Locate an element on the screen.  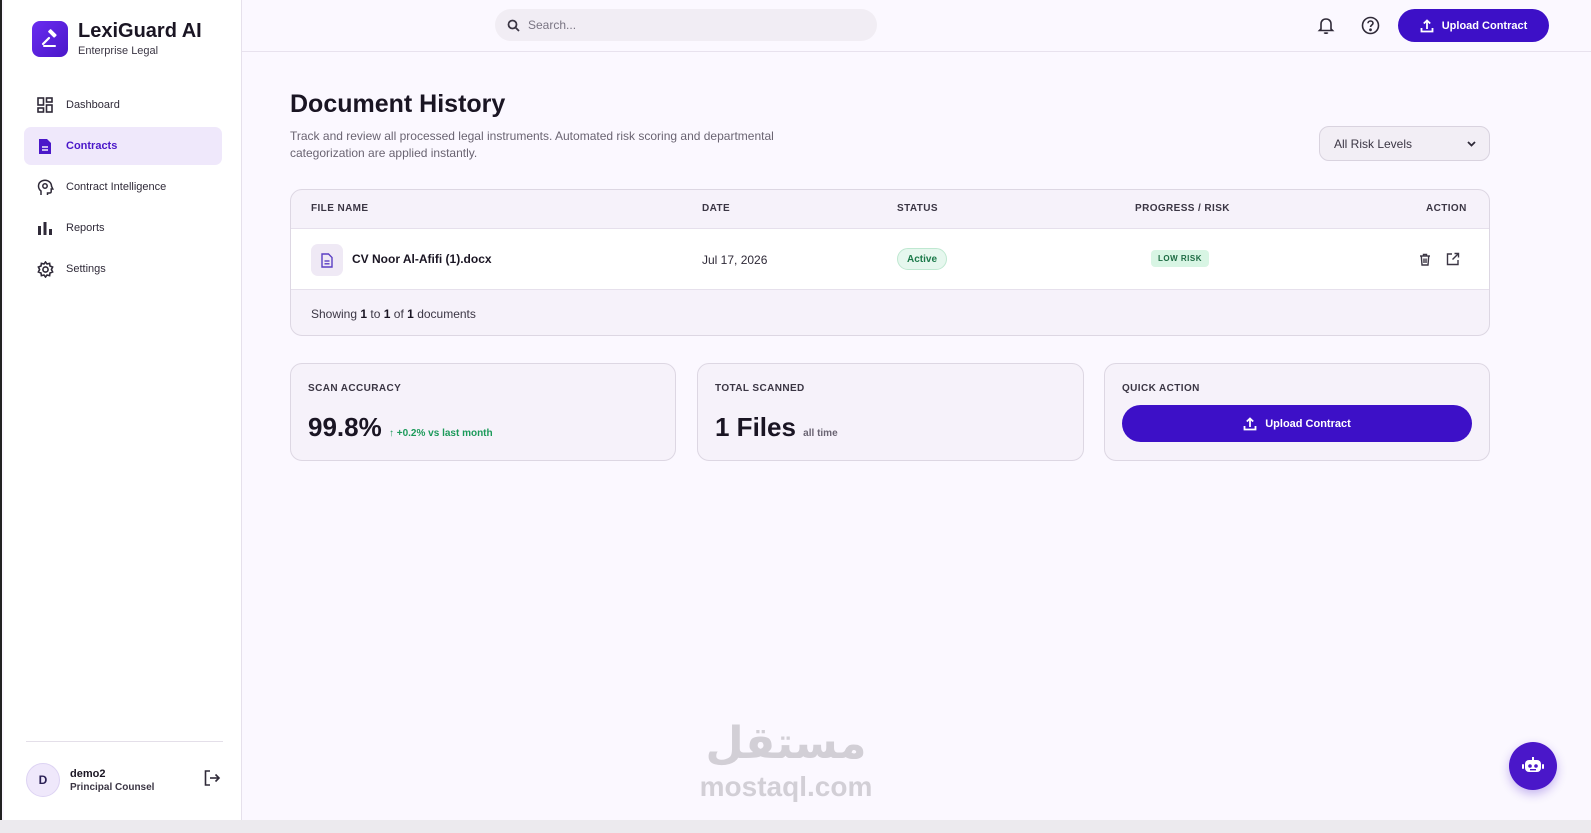
pagination-prefix: Showing is located at coordinates (334, 314).